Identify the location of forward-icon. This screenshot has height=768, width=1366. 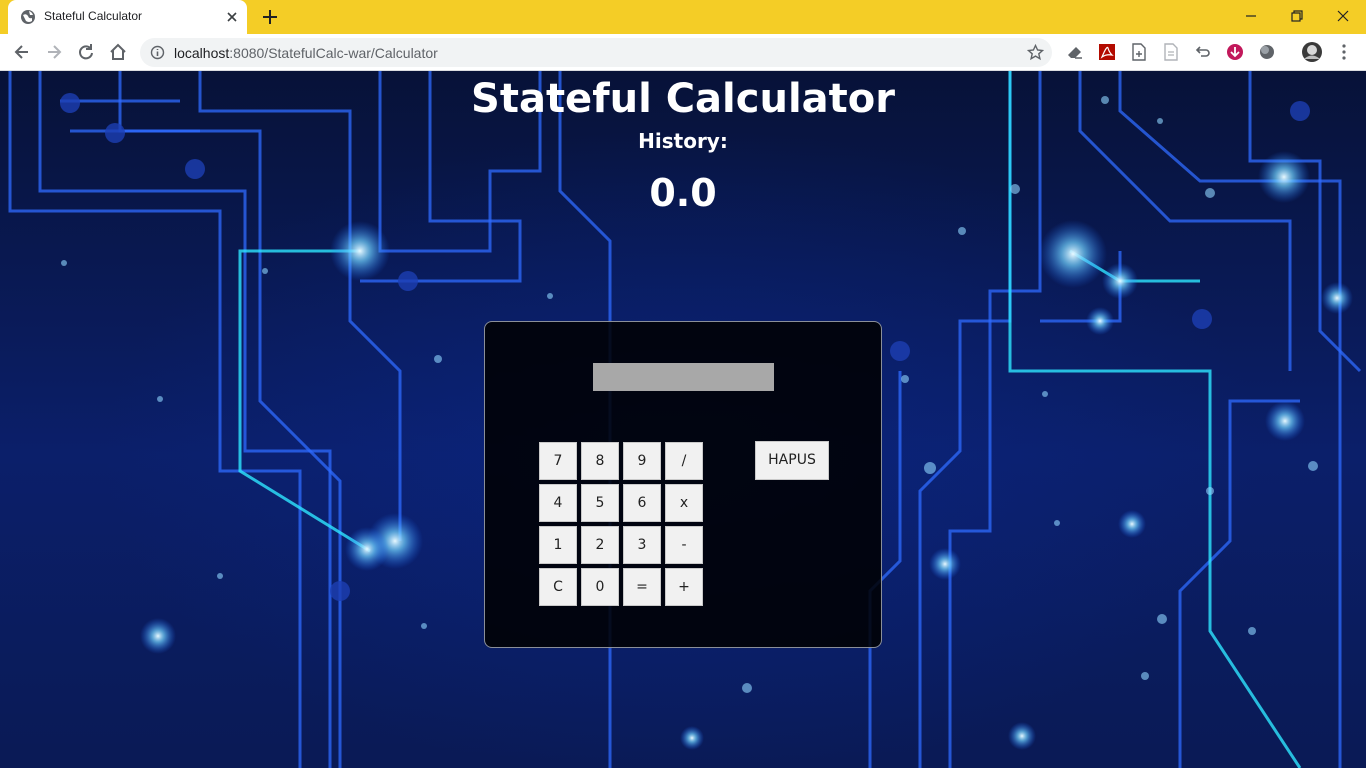
(54, 52).